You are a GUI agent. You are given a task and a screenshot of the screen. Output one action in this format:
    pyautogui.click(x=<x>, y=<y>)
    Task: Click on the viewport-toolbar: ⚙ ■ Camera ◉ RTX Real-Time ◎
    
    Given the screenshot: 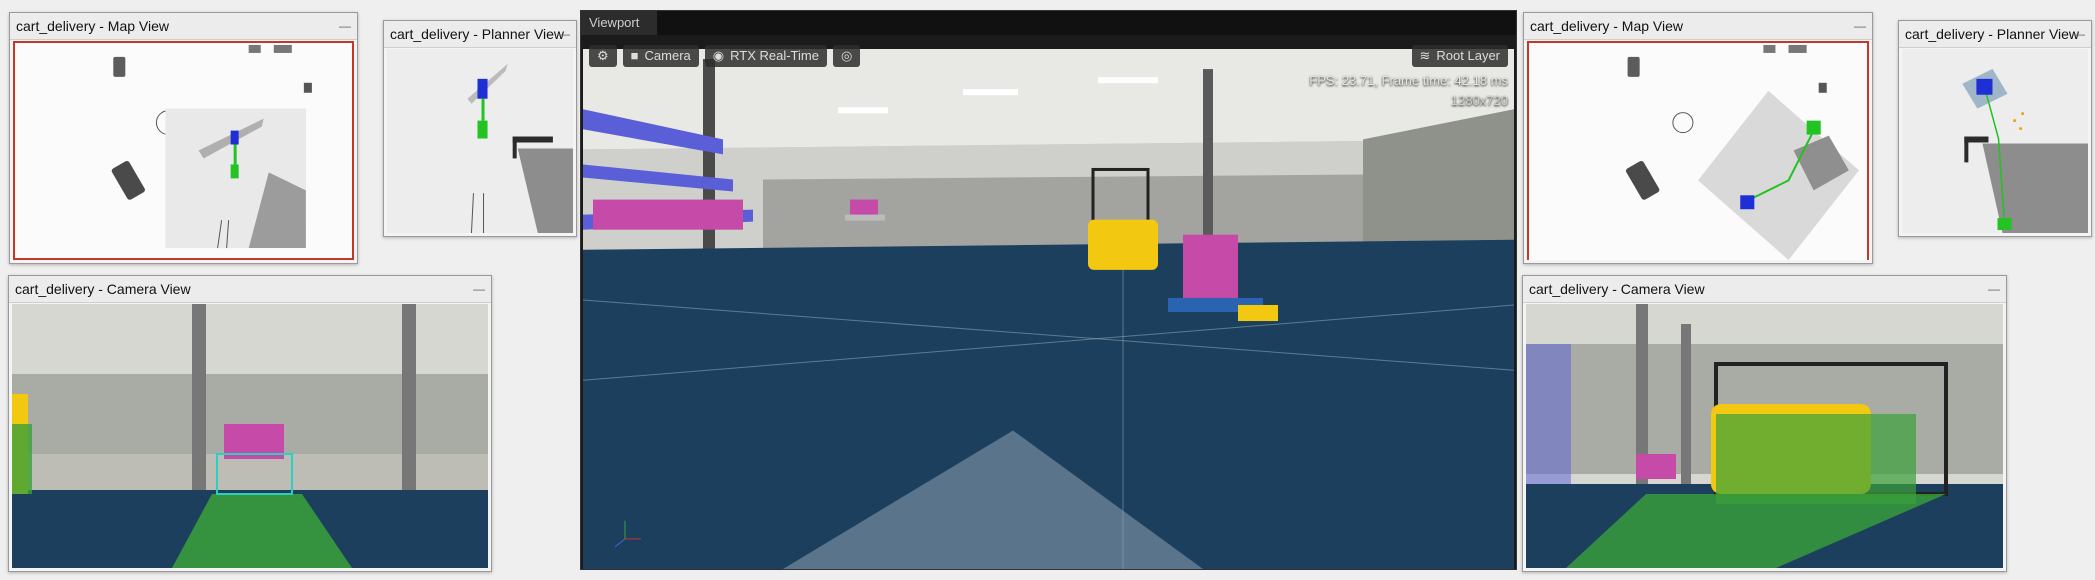 What is the action you would take?
    pyautogui.click(x=725, y=56)
    